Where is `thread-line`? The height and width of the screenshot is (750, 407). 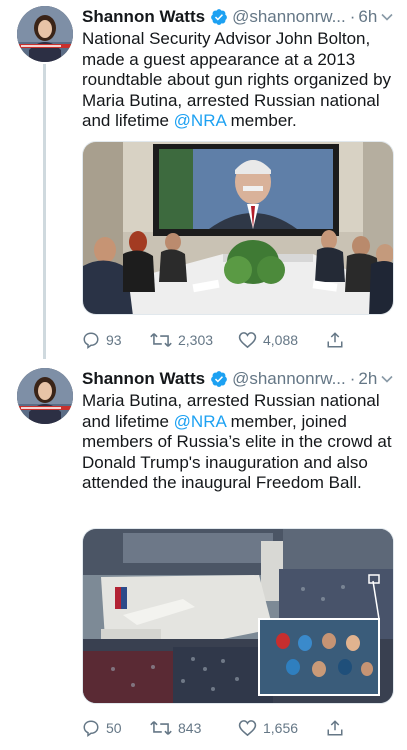
thread-line is located at coordinates (44, 211).